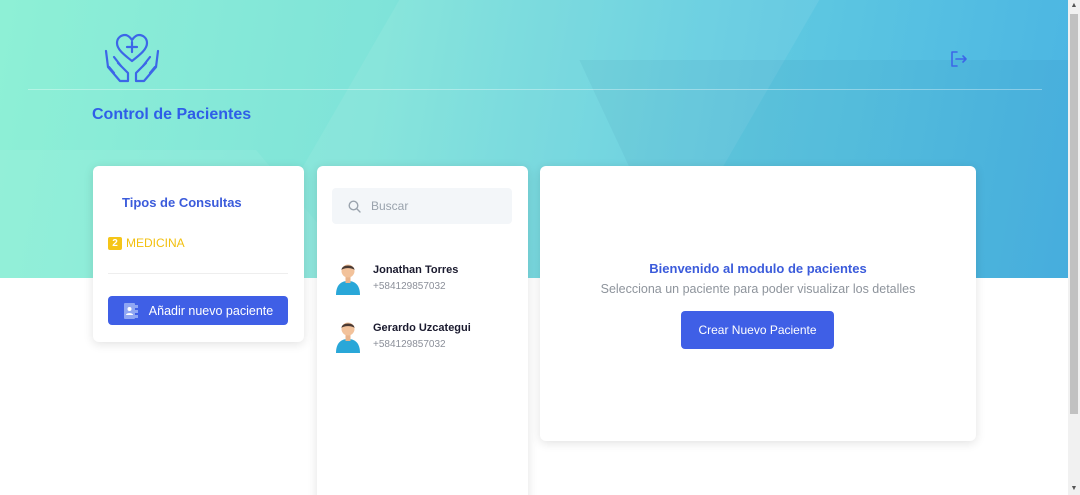 Image resolution: width=1080 pixels, height=495 pixels. What do you see at coordinates (182, 202) in the screenshot?
I see `consult-types-title: Tipos de Consultas` at bounding box center [182, 202].